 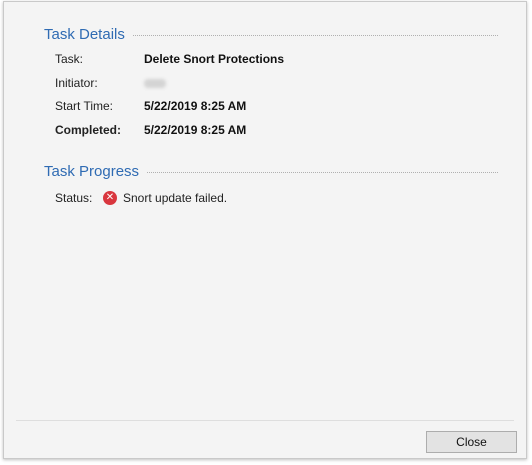 What do you see at coordinates (155, 83) in the screenshot?
I see `initiator-value-redacted` at bounding box center [155, 83].